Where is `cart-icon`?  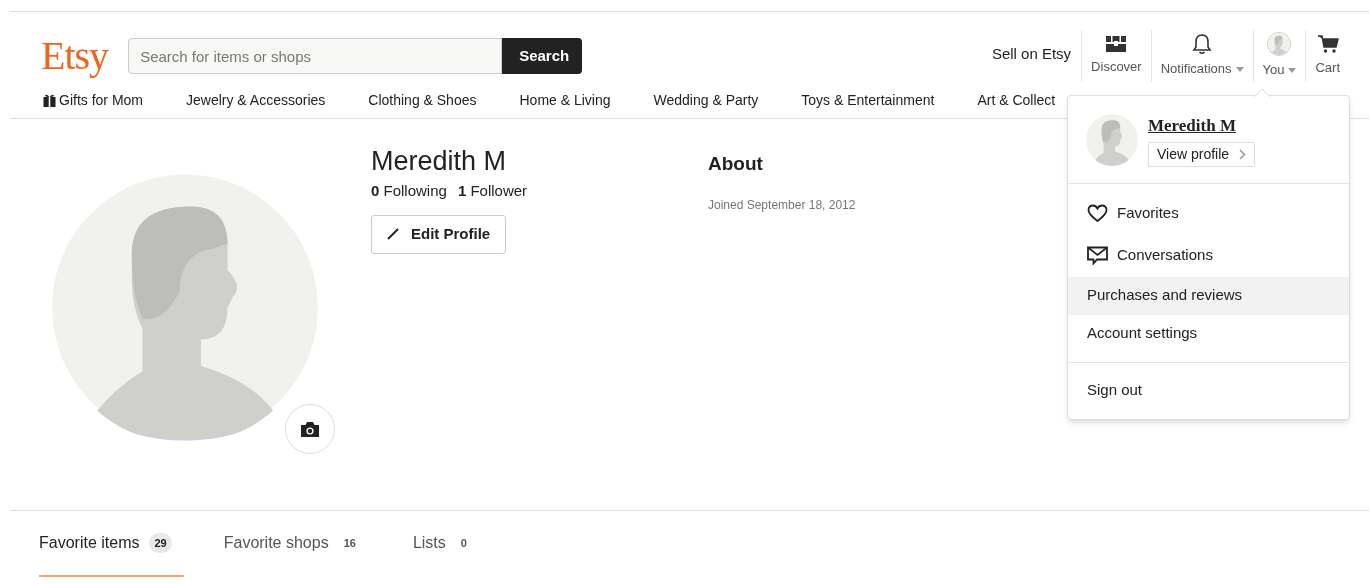 cart-icon is located at coordinates (1327, 44).